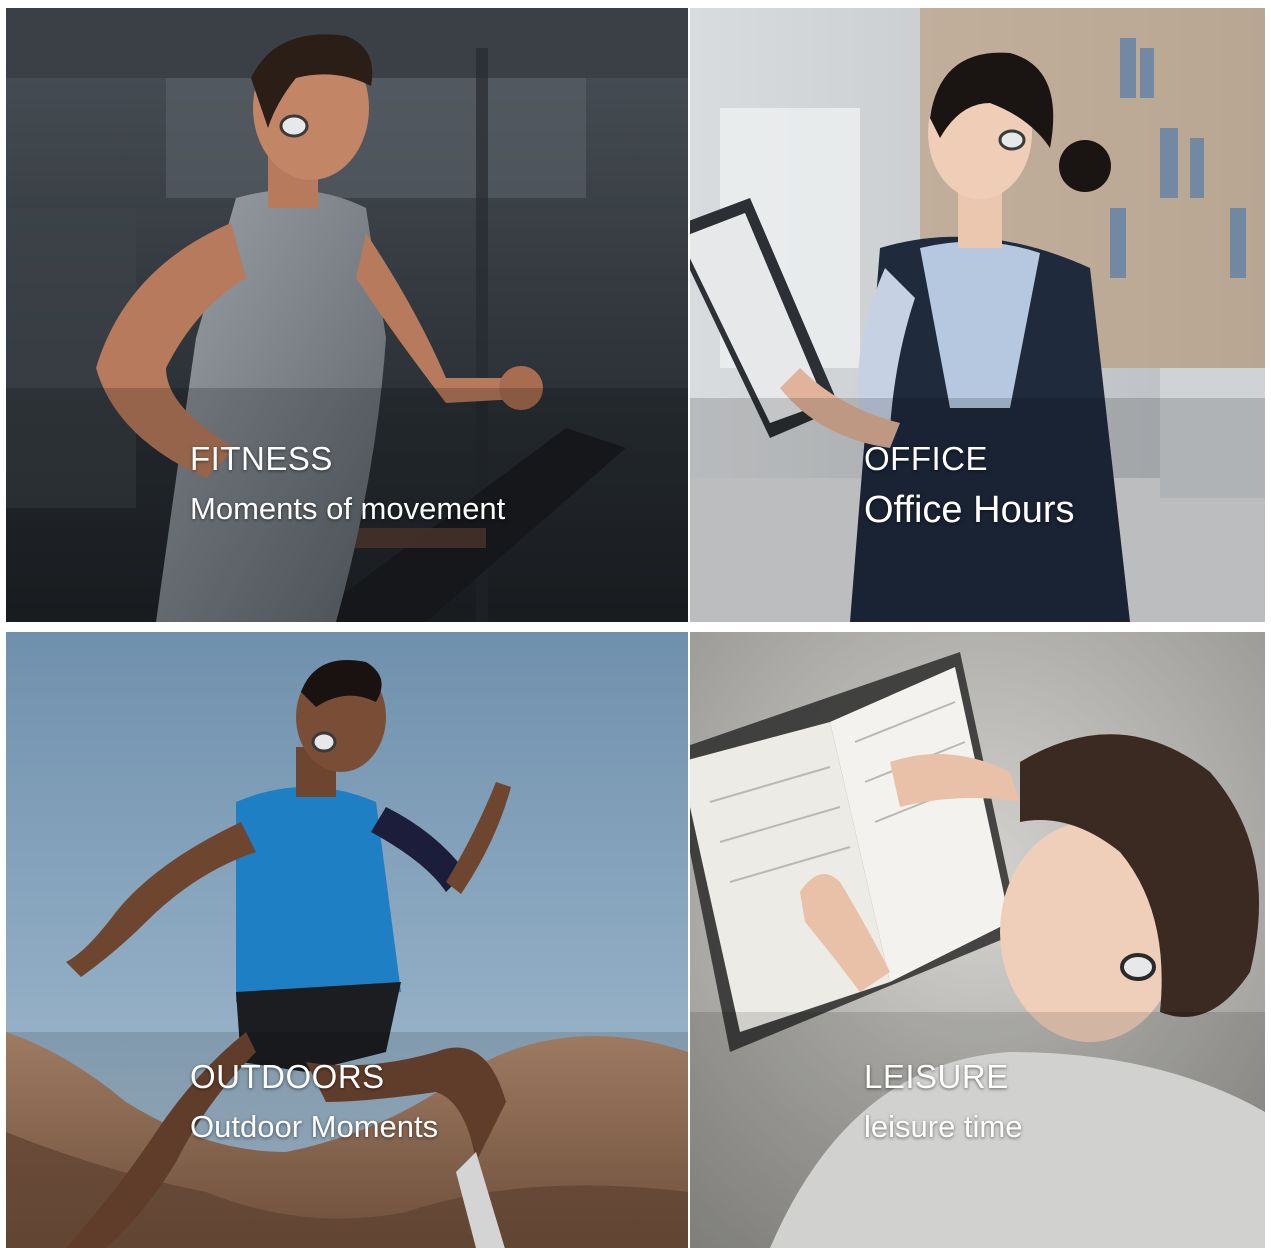  Describe the element at coordinates (926, 458) in the screenshot. I see `office-category: OFFICE` at that location.